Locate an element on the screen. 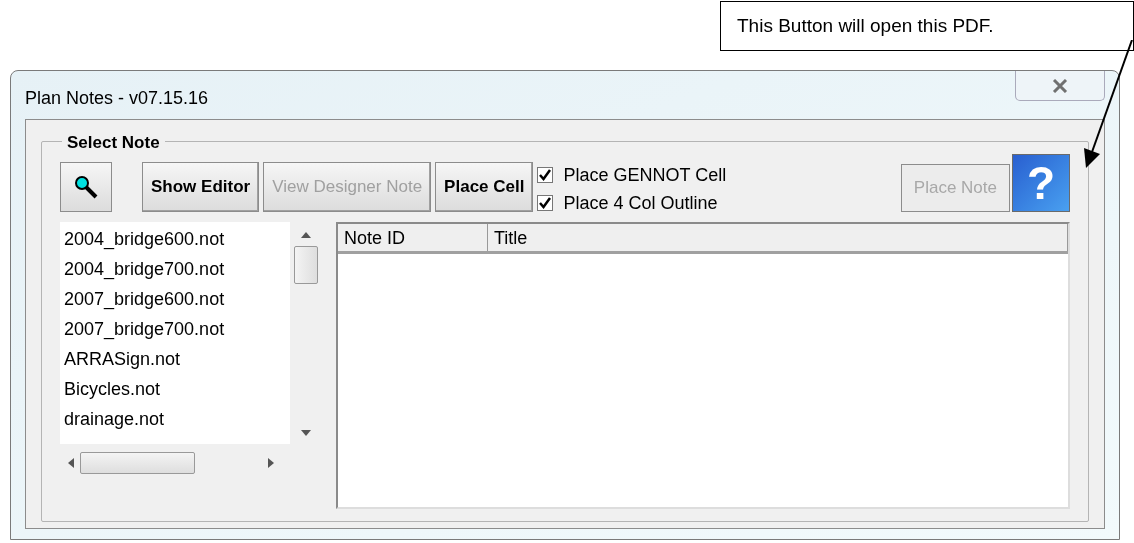  file-list-item: 2007_bridge700.not is located at coordinates (177, 329).